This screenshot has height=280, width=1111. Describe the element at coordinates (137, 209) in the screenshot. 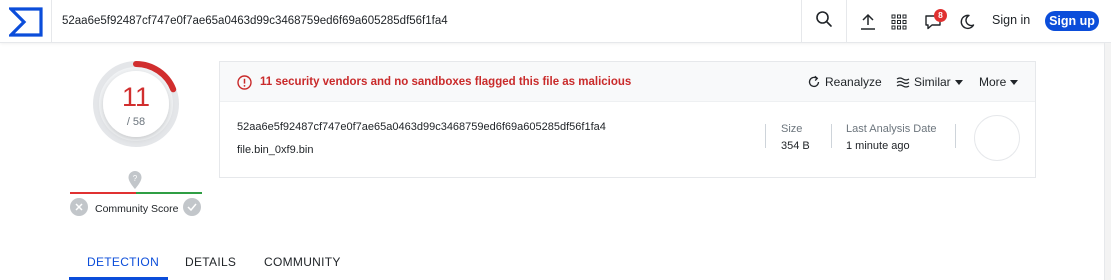

I see `community-score-label: Community Score` at that location.